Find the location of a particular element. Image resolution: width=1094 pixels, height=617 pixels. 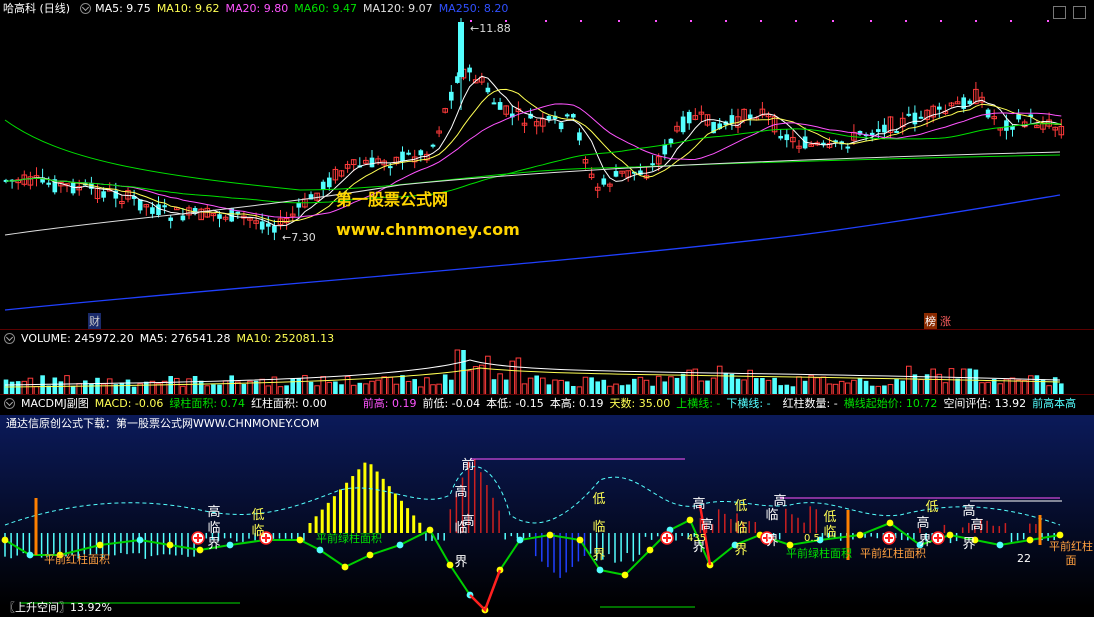

marker-gao-5: 高 is located at coordinates (707, 525).